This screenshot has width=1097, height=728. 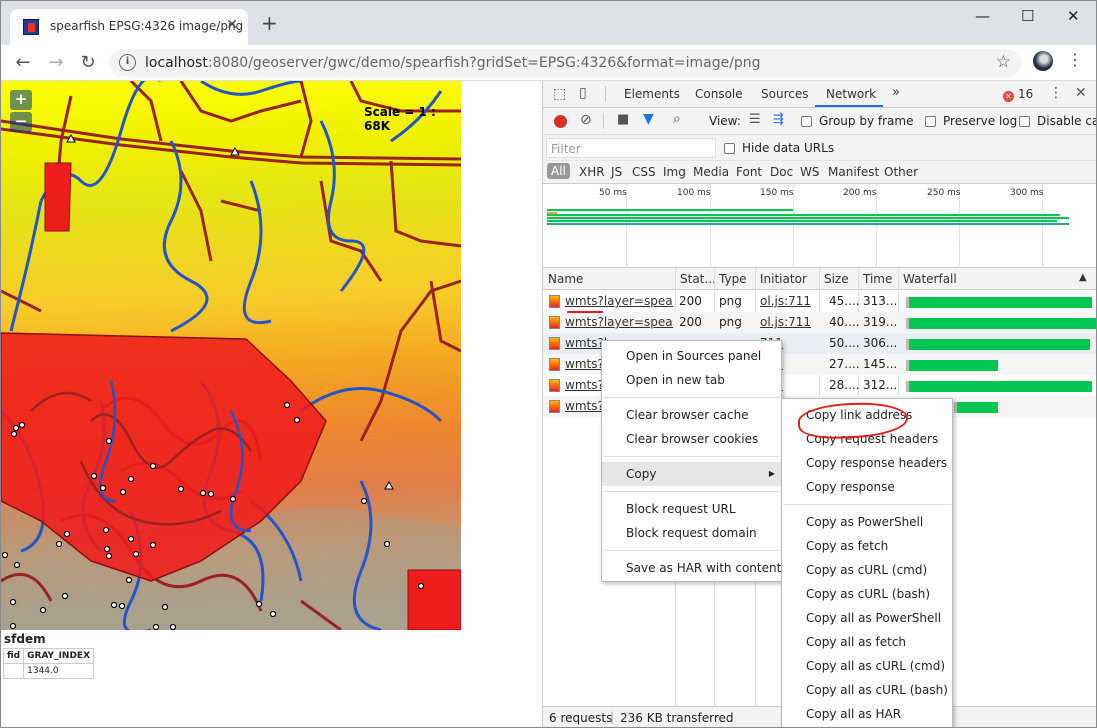 What do you see at coordinates (867, 642) in the screenshot?
I see `copy-all-as-fetch: Copy all as fetch` at bounding box center [867, 642].